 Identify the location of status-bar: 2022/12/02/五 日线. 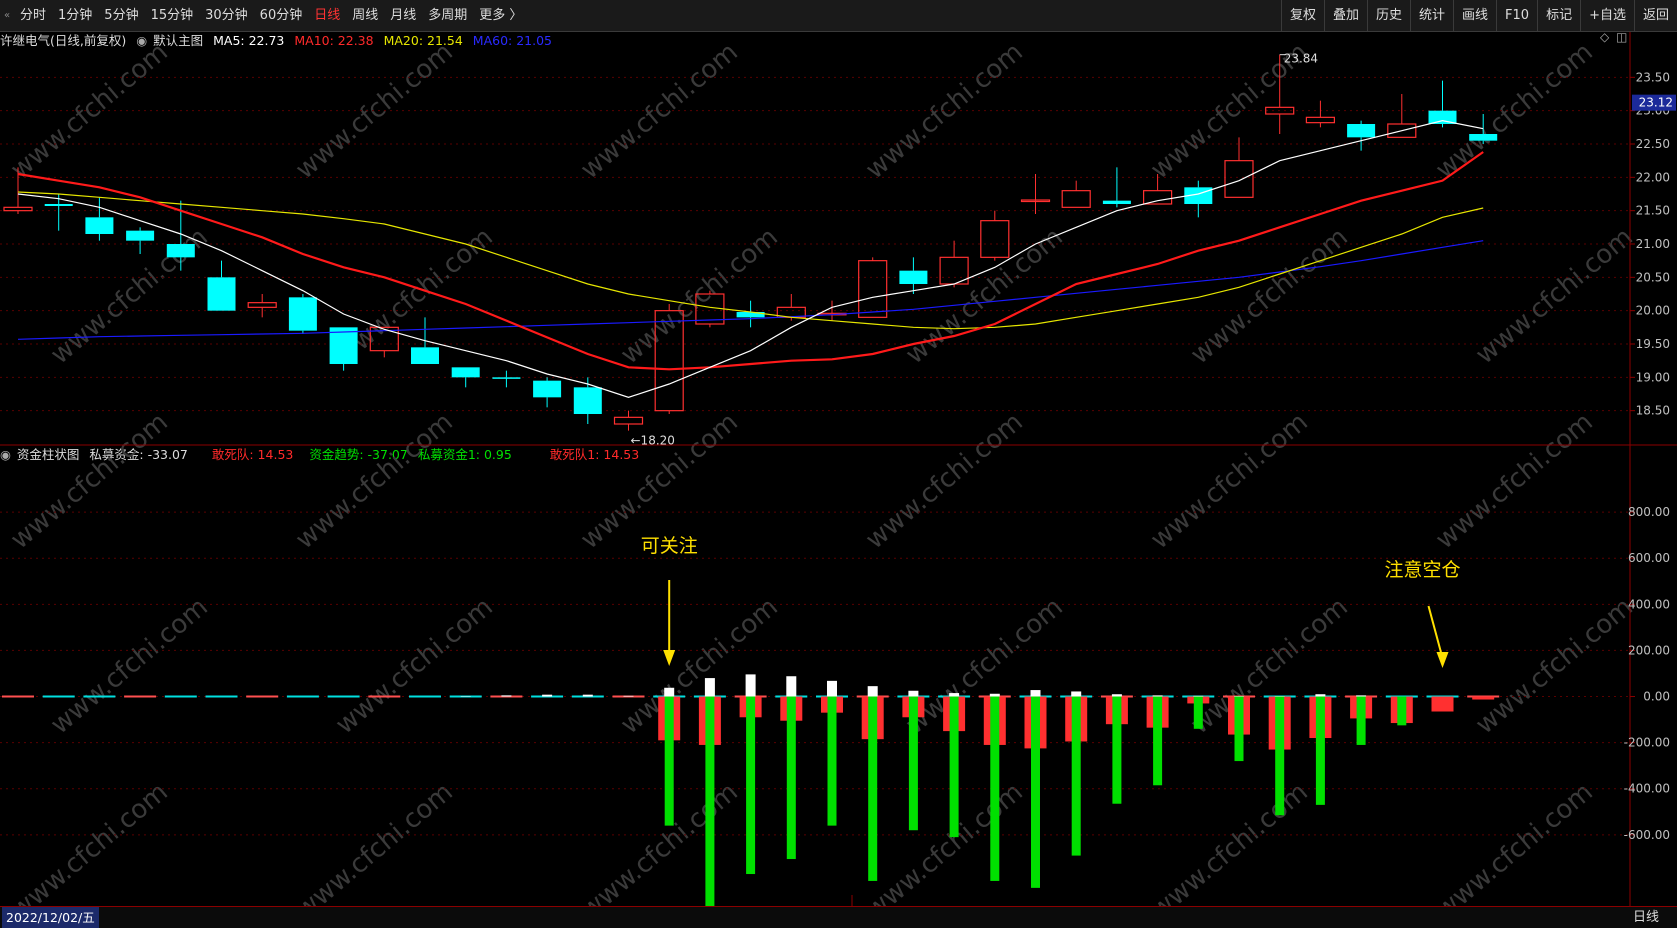
(838, 917).